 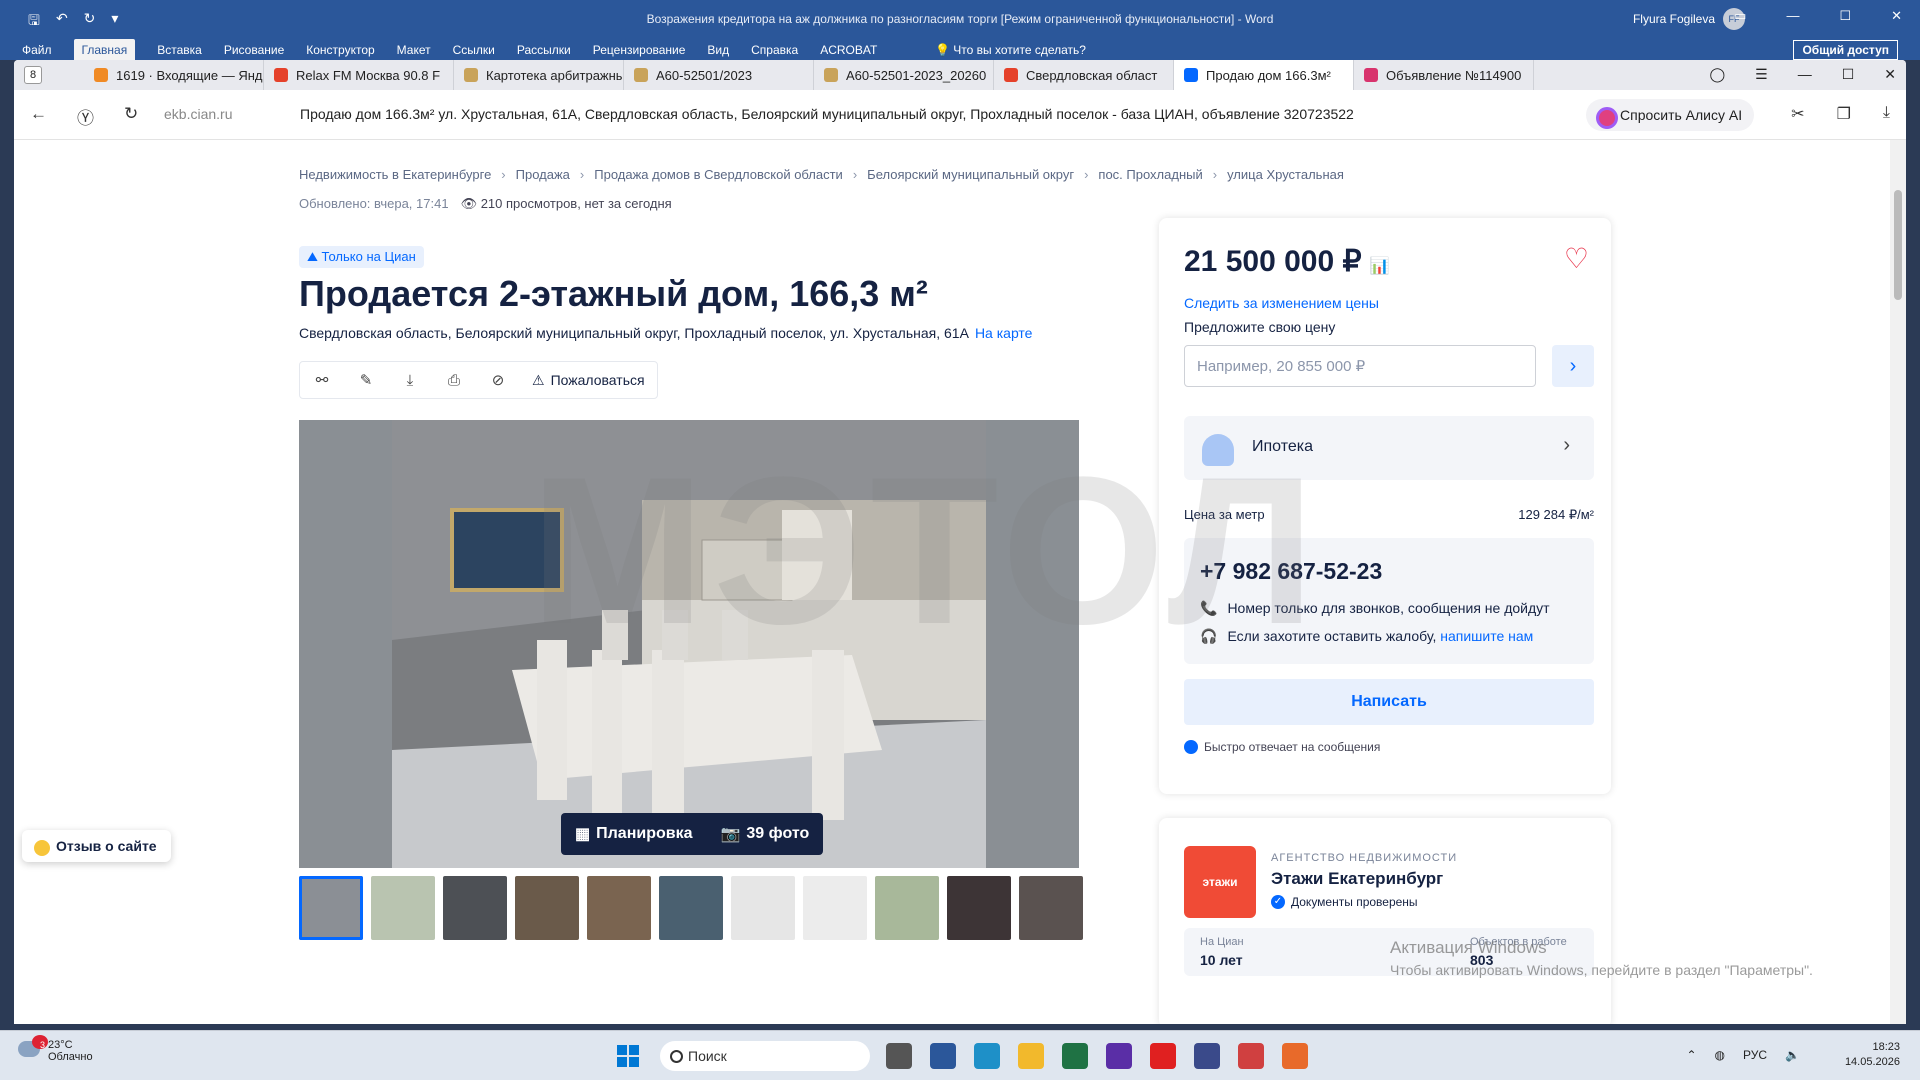 What do you see at coordinates (1084, 75) in the screenshot?
I see `browser-tab: Свердловская област` at bounding box center [1084, 75].